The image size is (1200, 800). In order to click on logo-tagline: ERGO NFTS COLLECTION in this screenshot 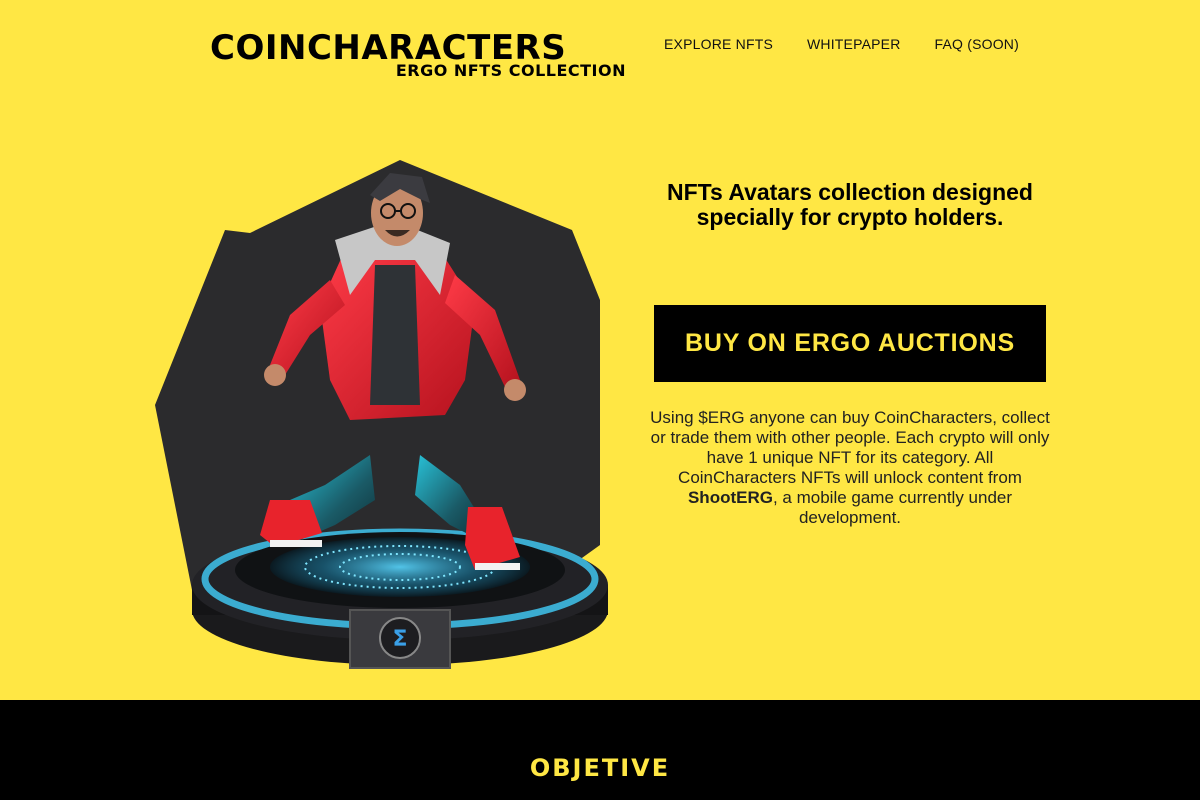, I will do `click(510, 70)`.